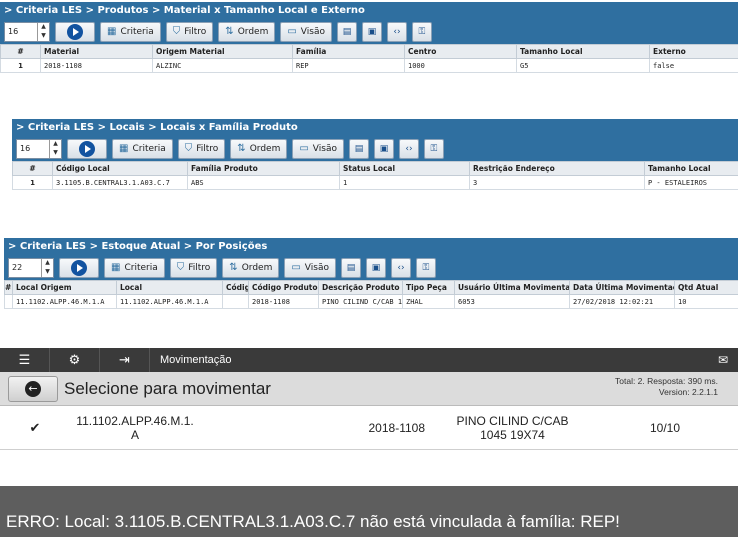 The image size is (738, 537). Describe the element at coordinates (125, 360) in the screenshot. I see `logout-icon: ⇥` at that location.